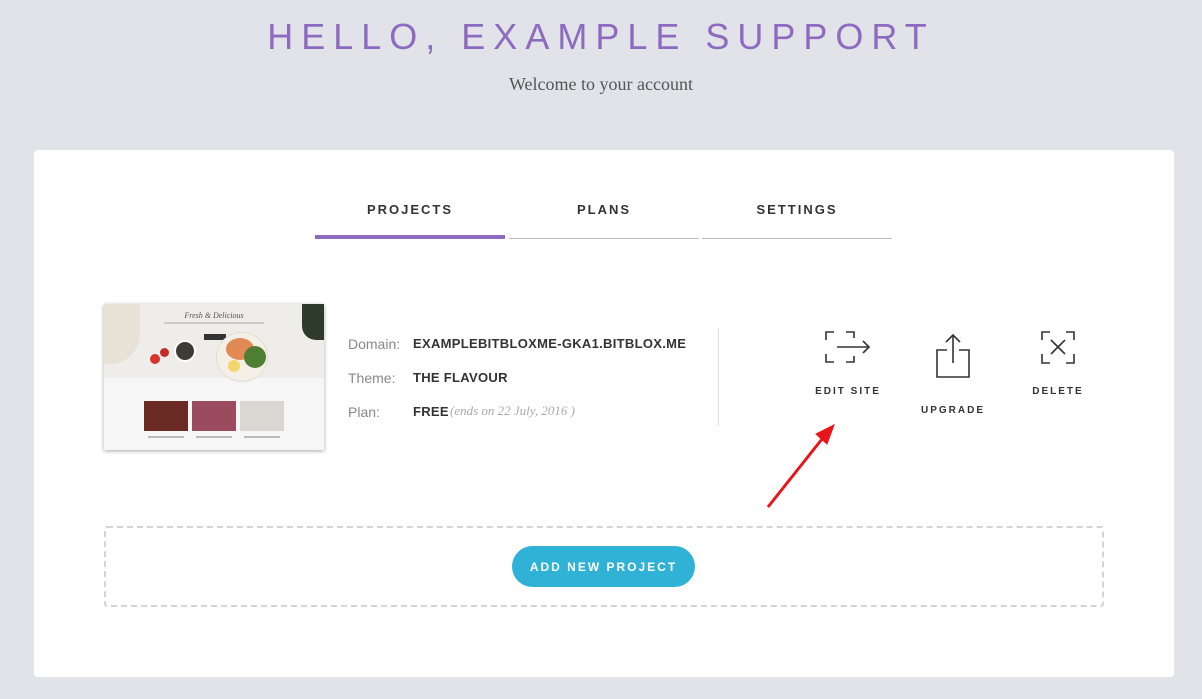 Image resolution: width=1202 pixels, height=699 pixels. What do you see at coordinates (848, 363) in the screenshot?
I see `edit-site-button: EDIT SITE` at bounding box center [848, 363].